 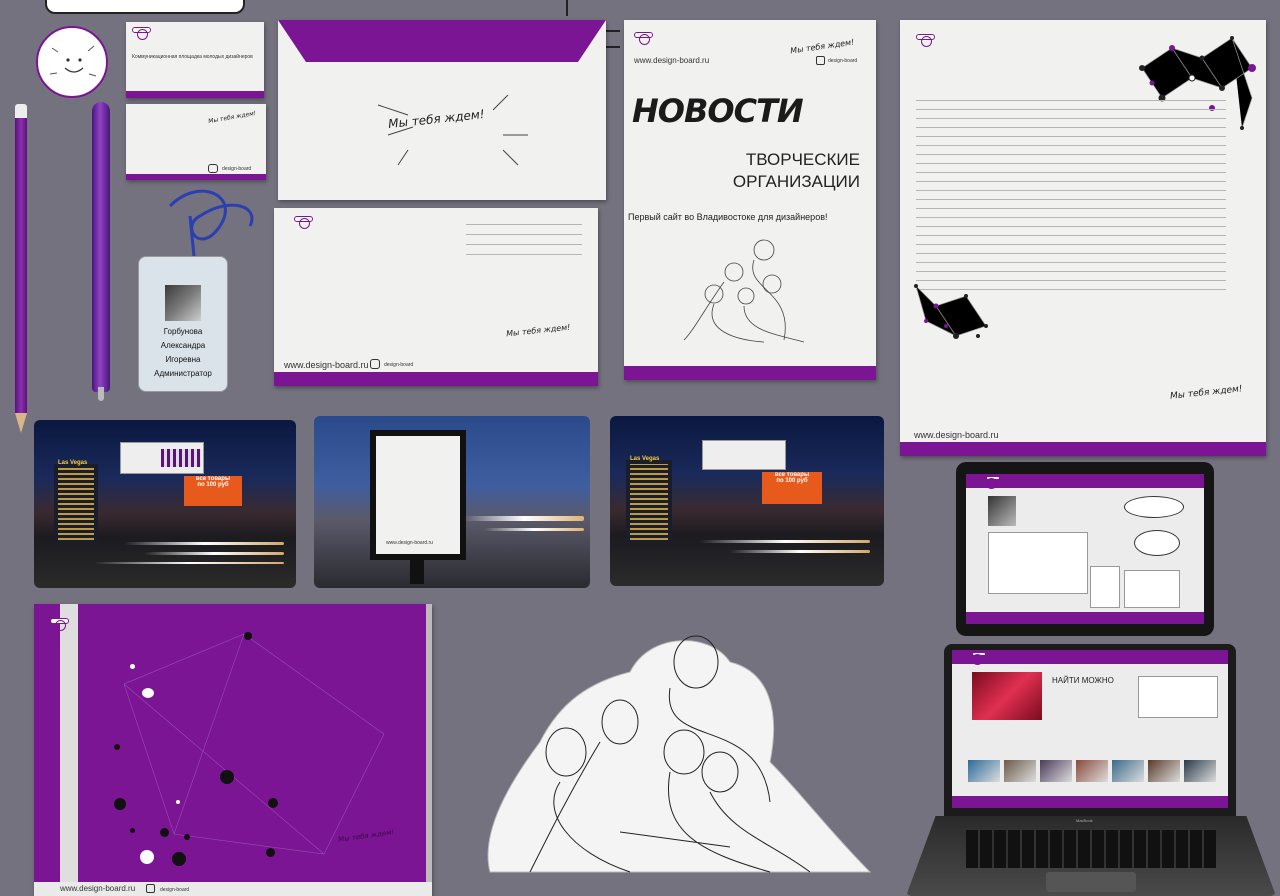 I want to click on smiley-sticker, so click(x=72, y=62).